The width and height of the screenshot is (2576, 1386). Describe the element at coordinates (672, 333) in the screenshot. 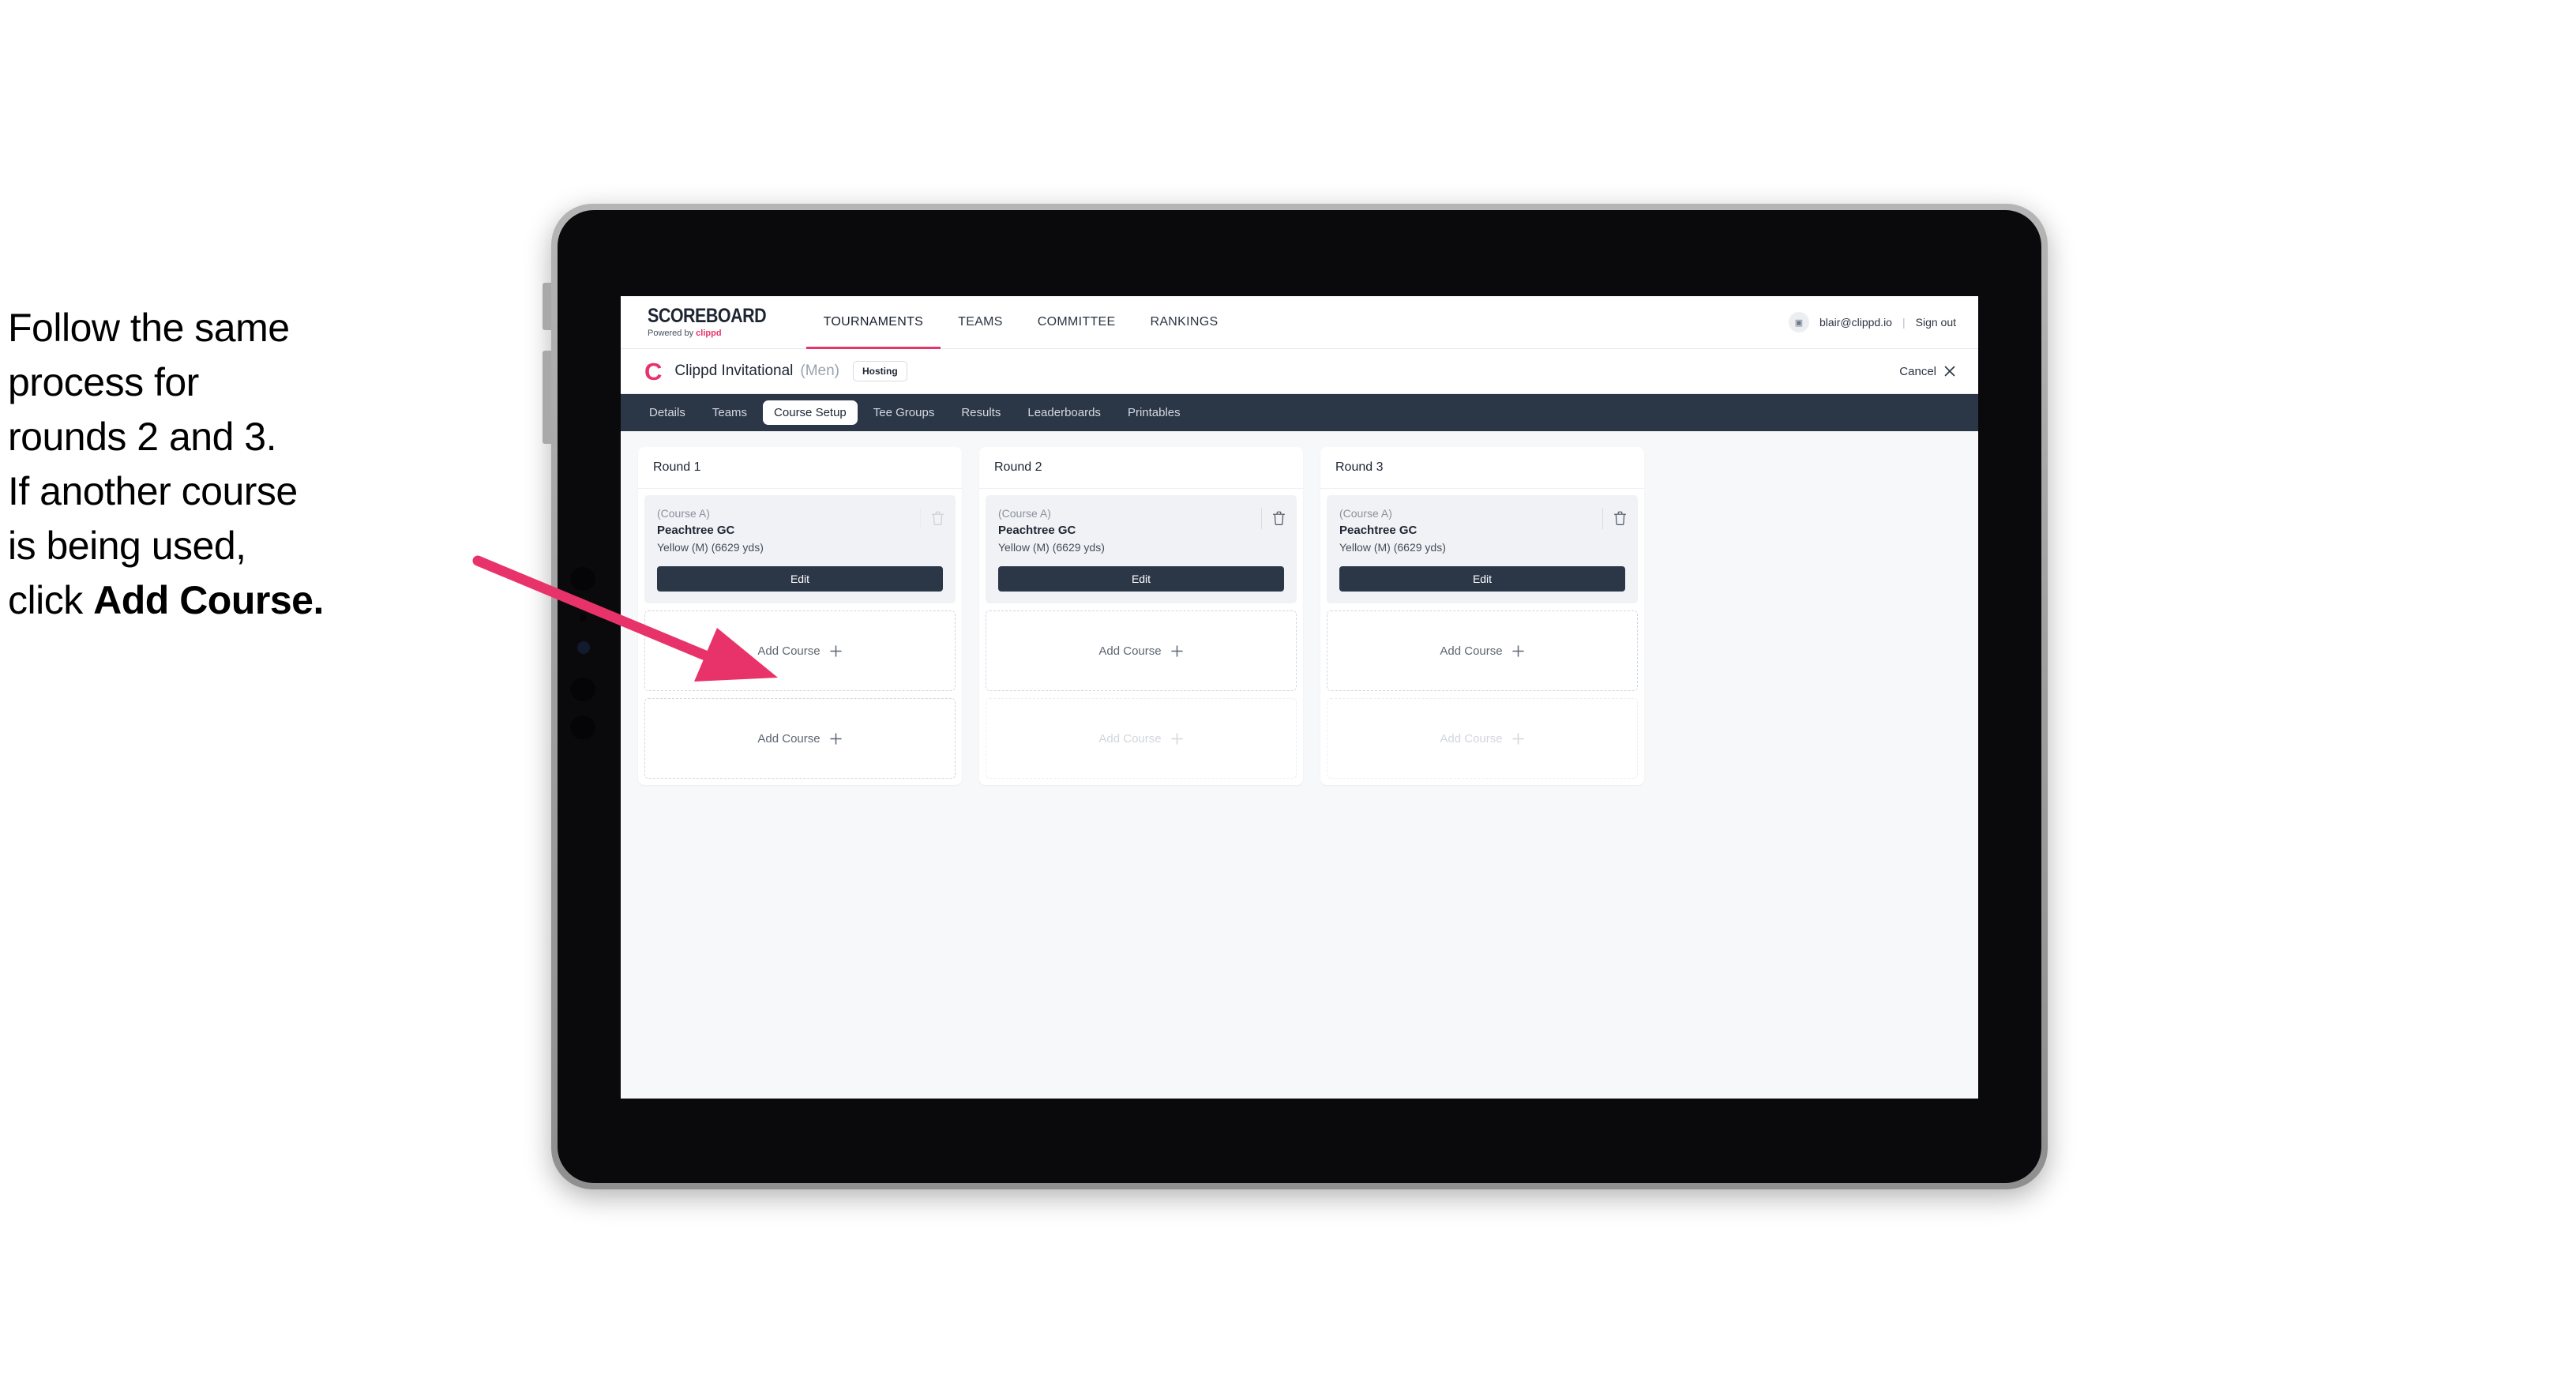

I see `logo-tagline-prefix: Powered by` at that location.